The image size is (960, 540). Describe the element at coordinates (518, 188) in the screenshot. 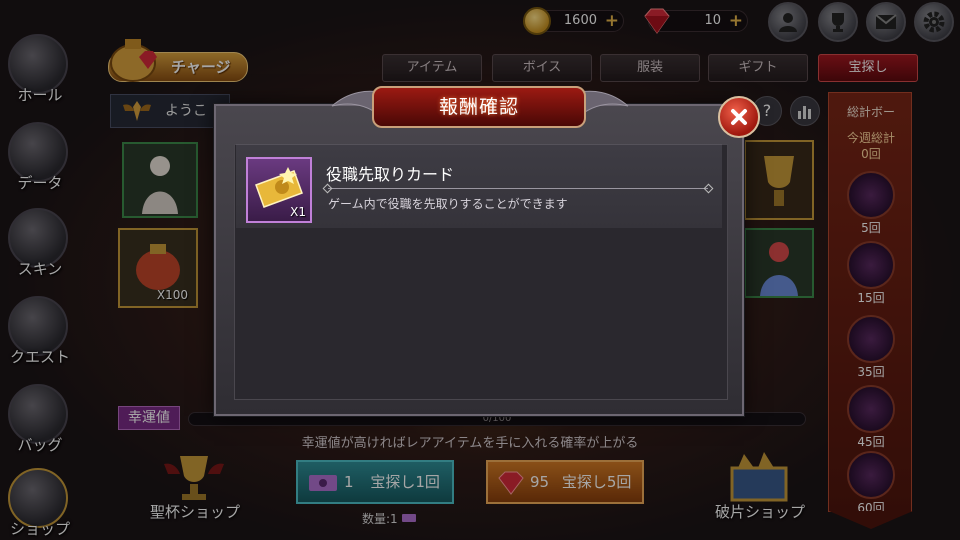

I see `divider` at that location.